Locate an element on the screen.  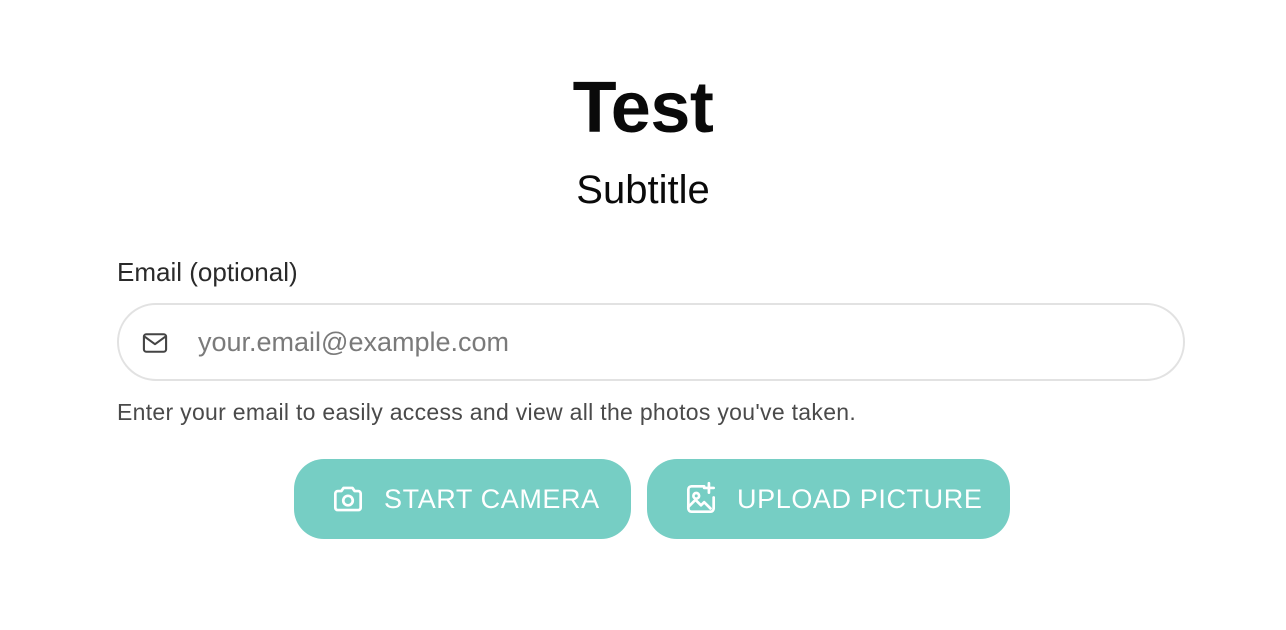
image-plus-icon is located at coordinates (701, 497).